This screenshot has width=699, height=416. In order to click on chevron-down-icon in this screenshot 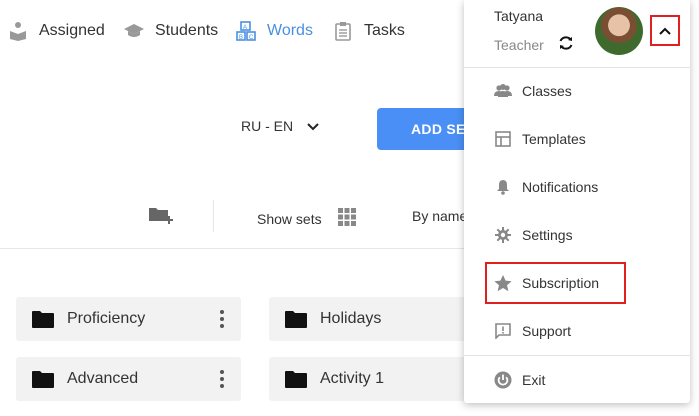, I will do `click(313, 126)`.